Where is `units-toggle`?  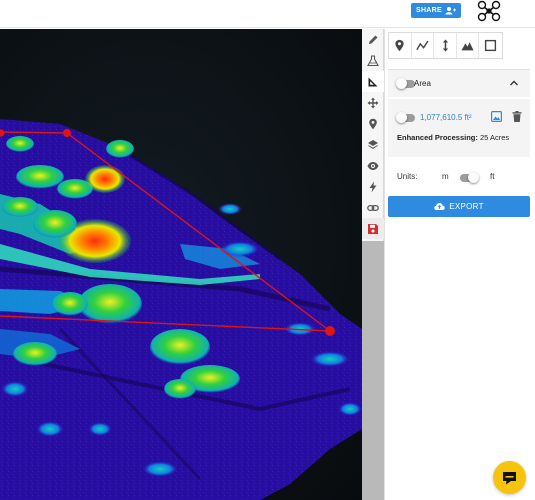 units-toggle is located at coordinates (469, 177).